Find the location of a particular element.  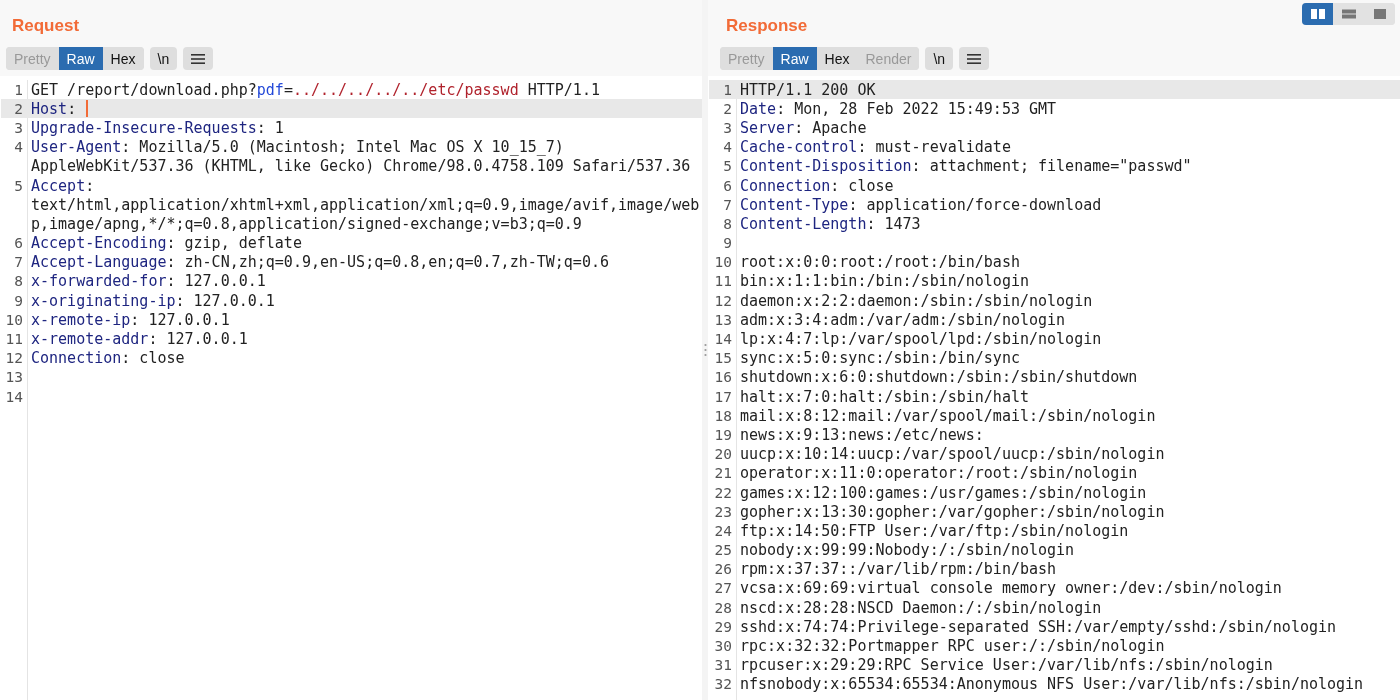

code-line: adm:x:3:4:adm:/var/adm:/sbin/nologin is located at coordinates (903, 319).